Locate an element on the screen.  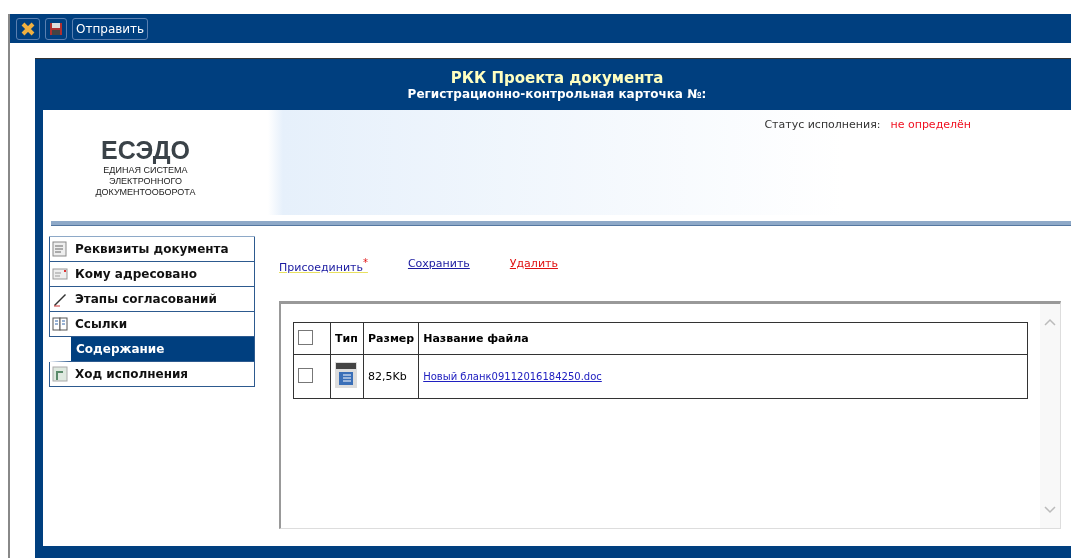
sidebar-item: Реквизиты документа is located at coordinates (152, 249).